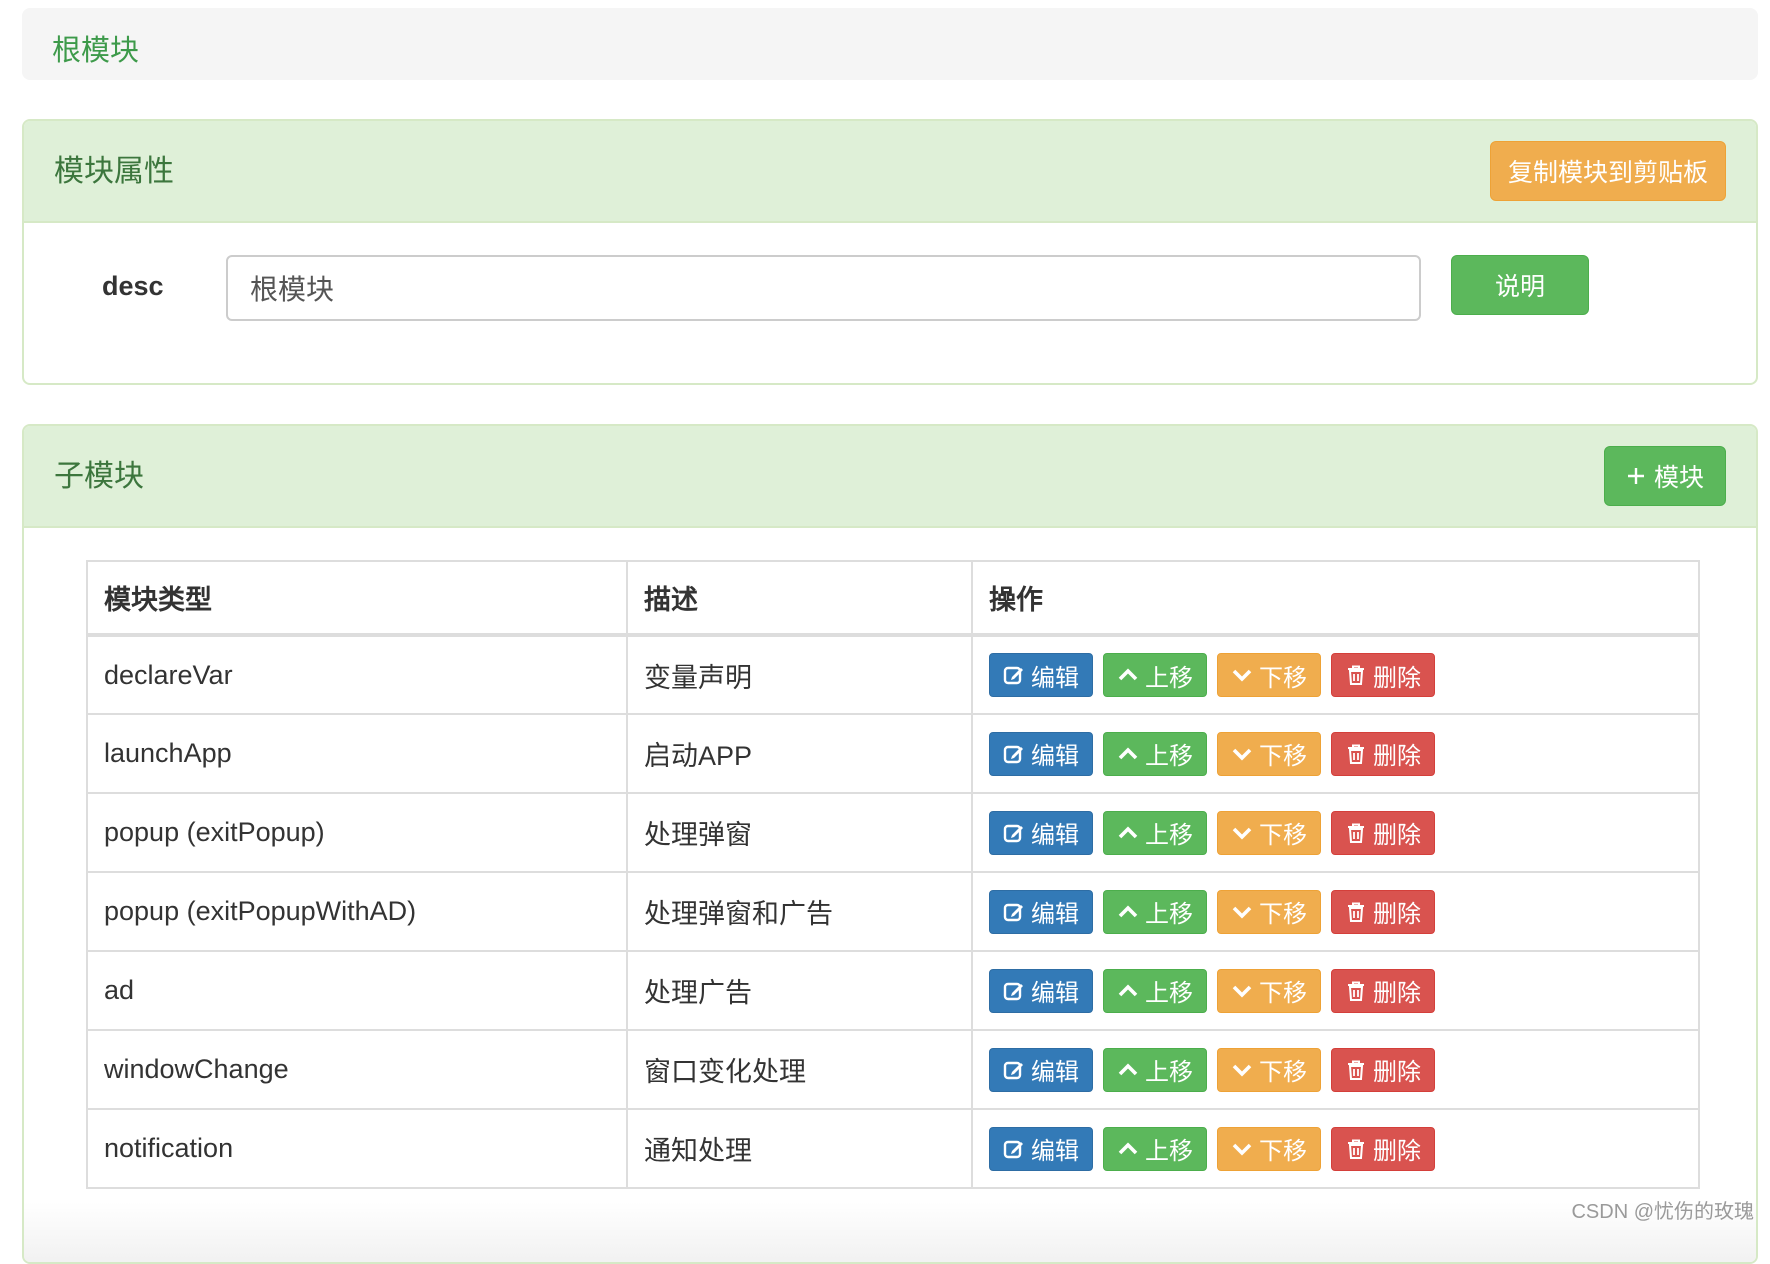  Describe the element at coordinates (1679, 476) in the screenshot. I see `add-module-label: 模块` at that location.